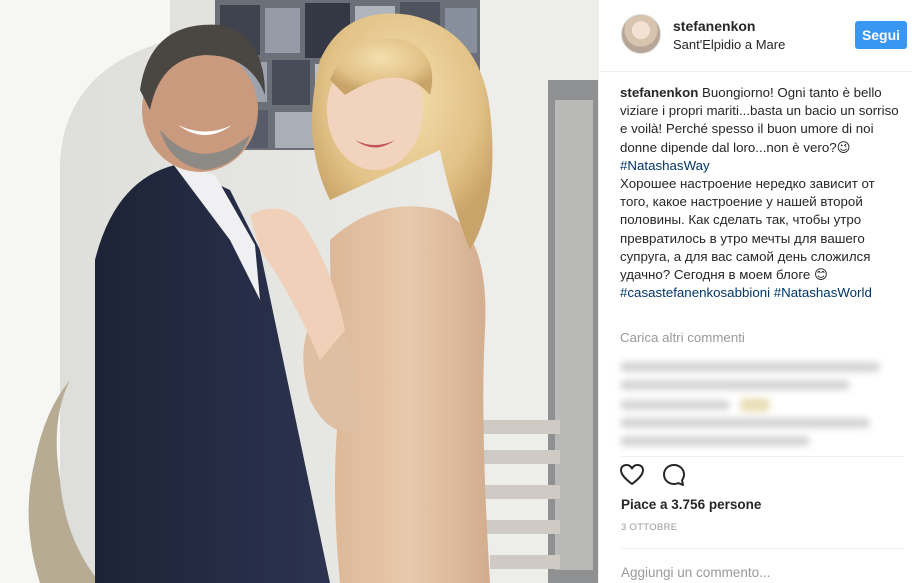 Image resolution: width=912 pixels, height=583 pixels. I want to click on likes-count: Piace a 3.756 persone, so click(691, 504).